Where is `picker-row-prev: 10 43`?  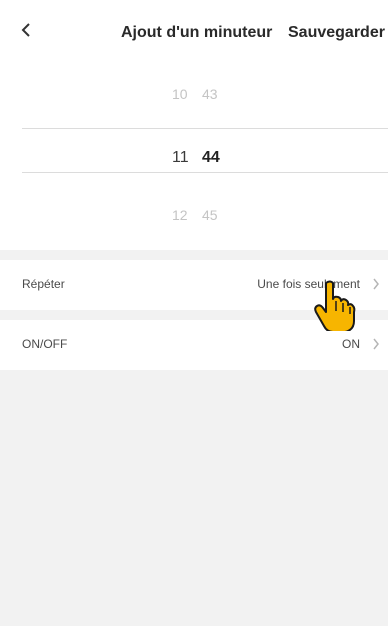
picker-row-prev: 10 43 is located at coordinates (194, 98).